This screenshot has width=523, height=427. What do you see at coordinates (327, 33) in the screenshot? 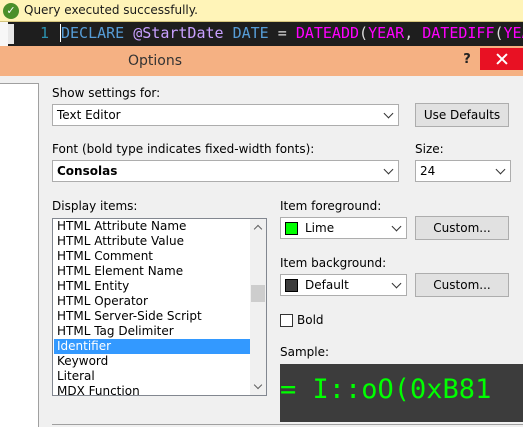
I see `code-function: DATEADD` at bounding box center [327, 33].